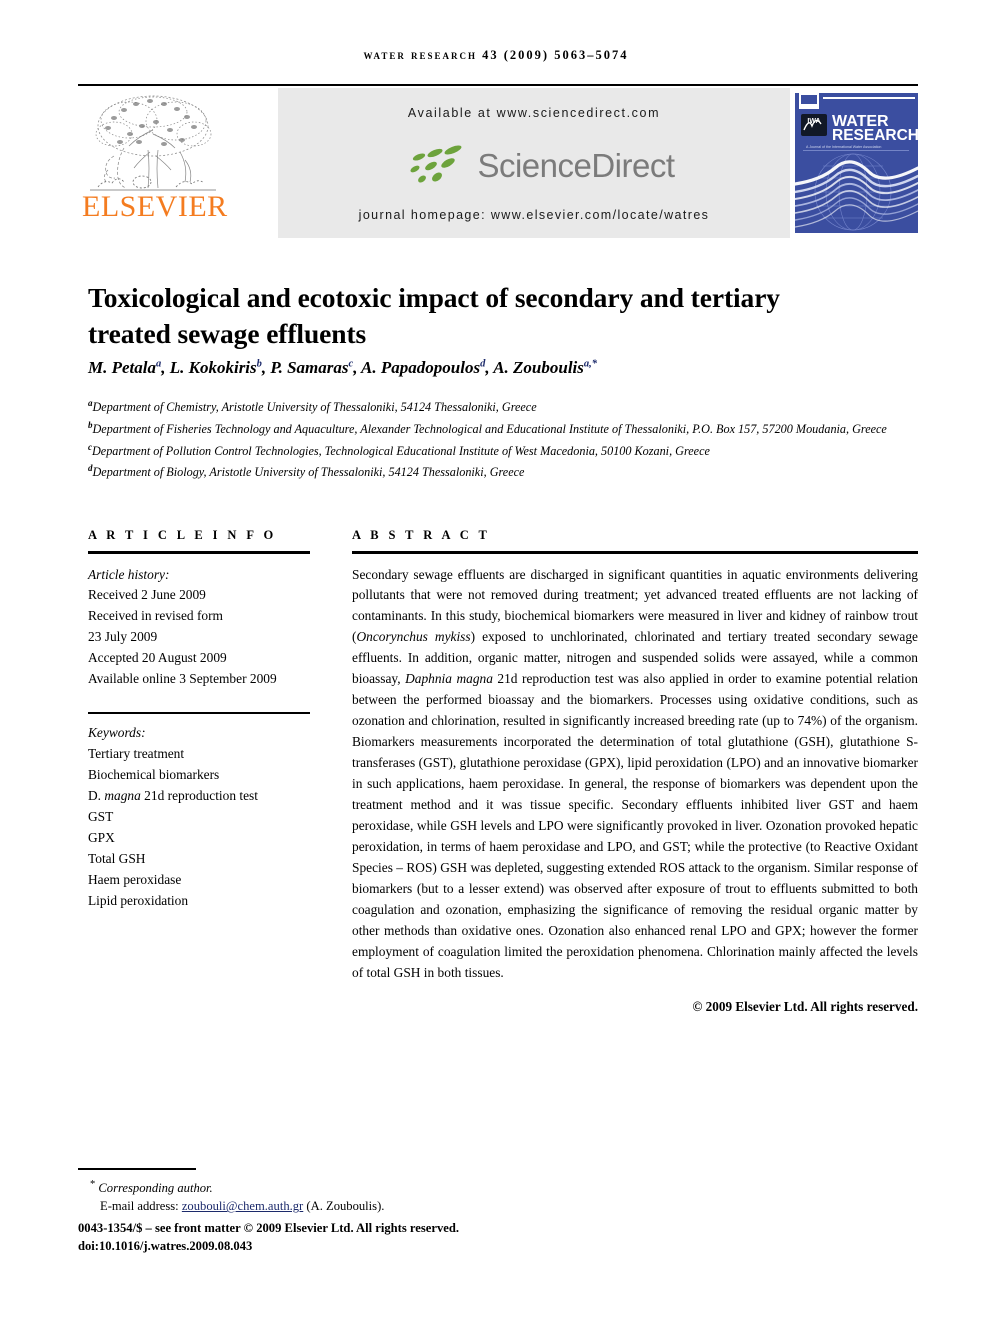  I want to click on iwa-badge-icon: IWA, so click(814, 125).